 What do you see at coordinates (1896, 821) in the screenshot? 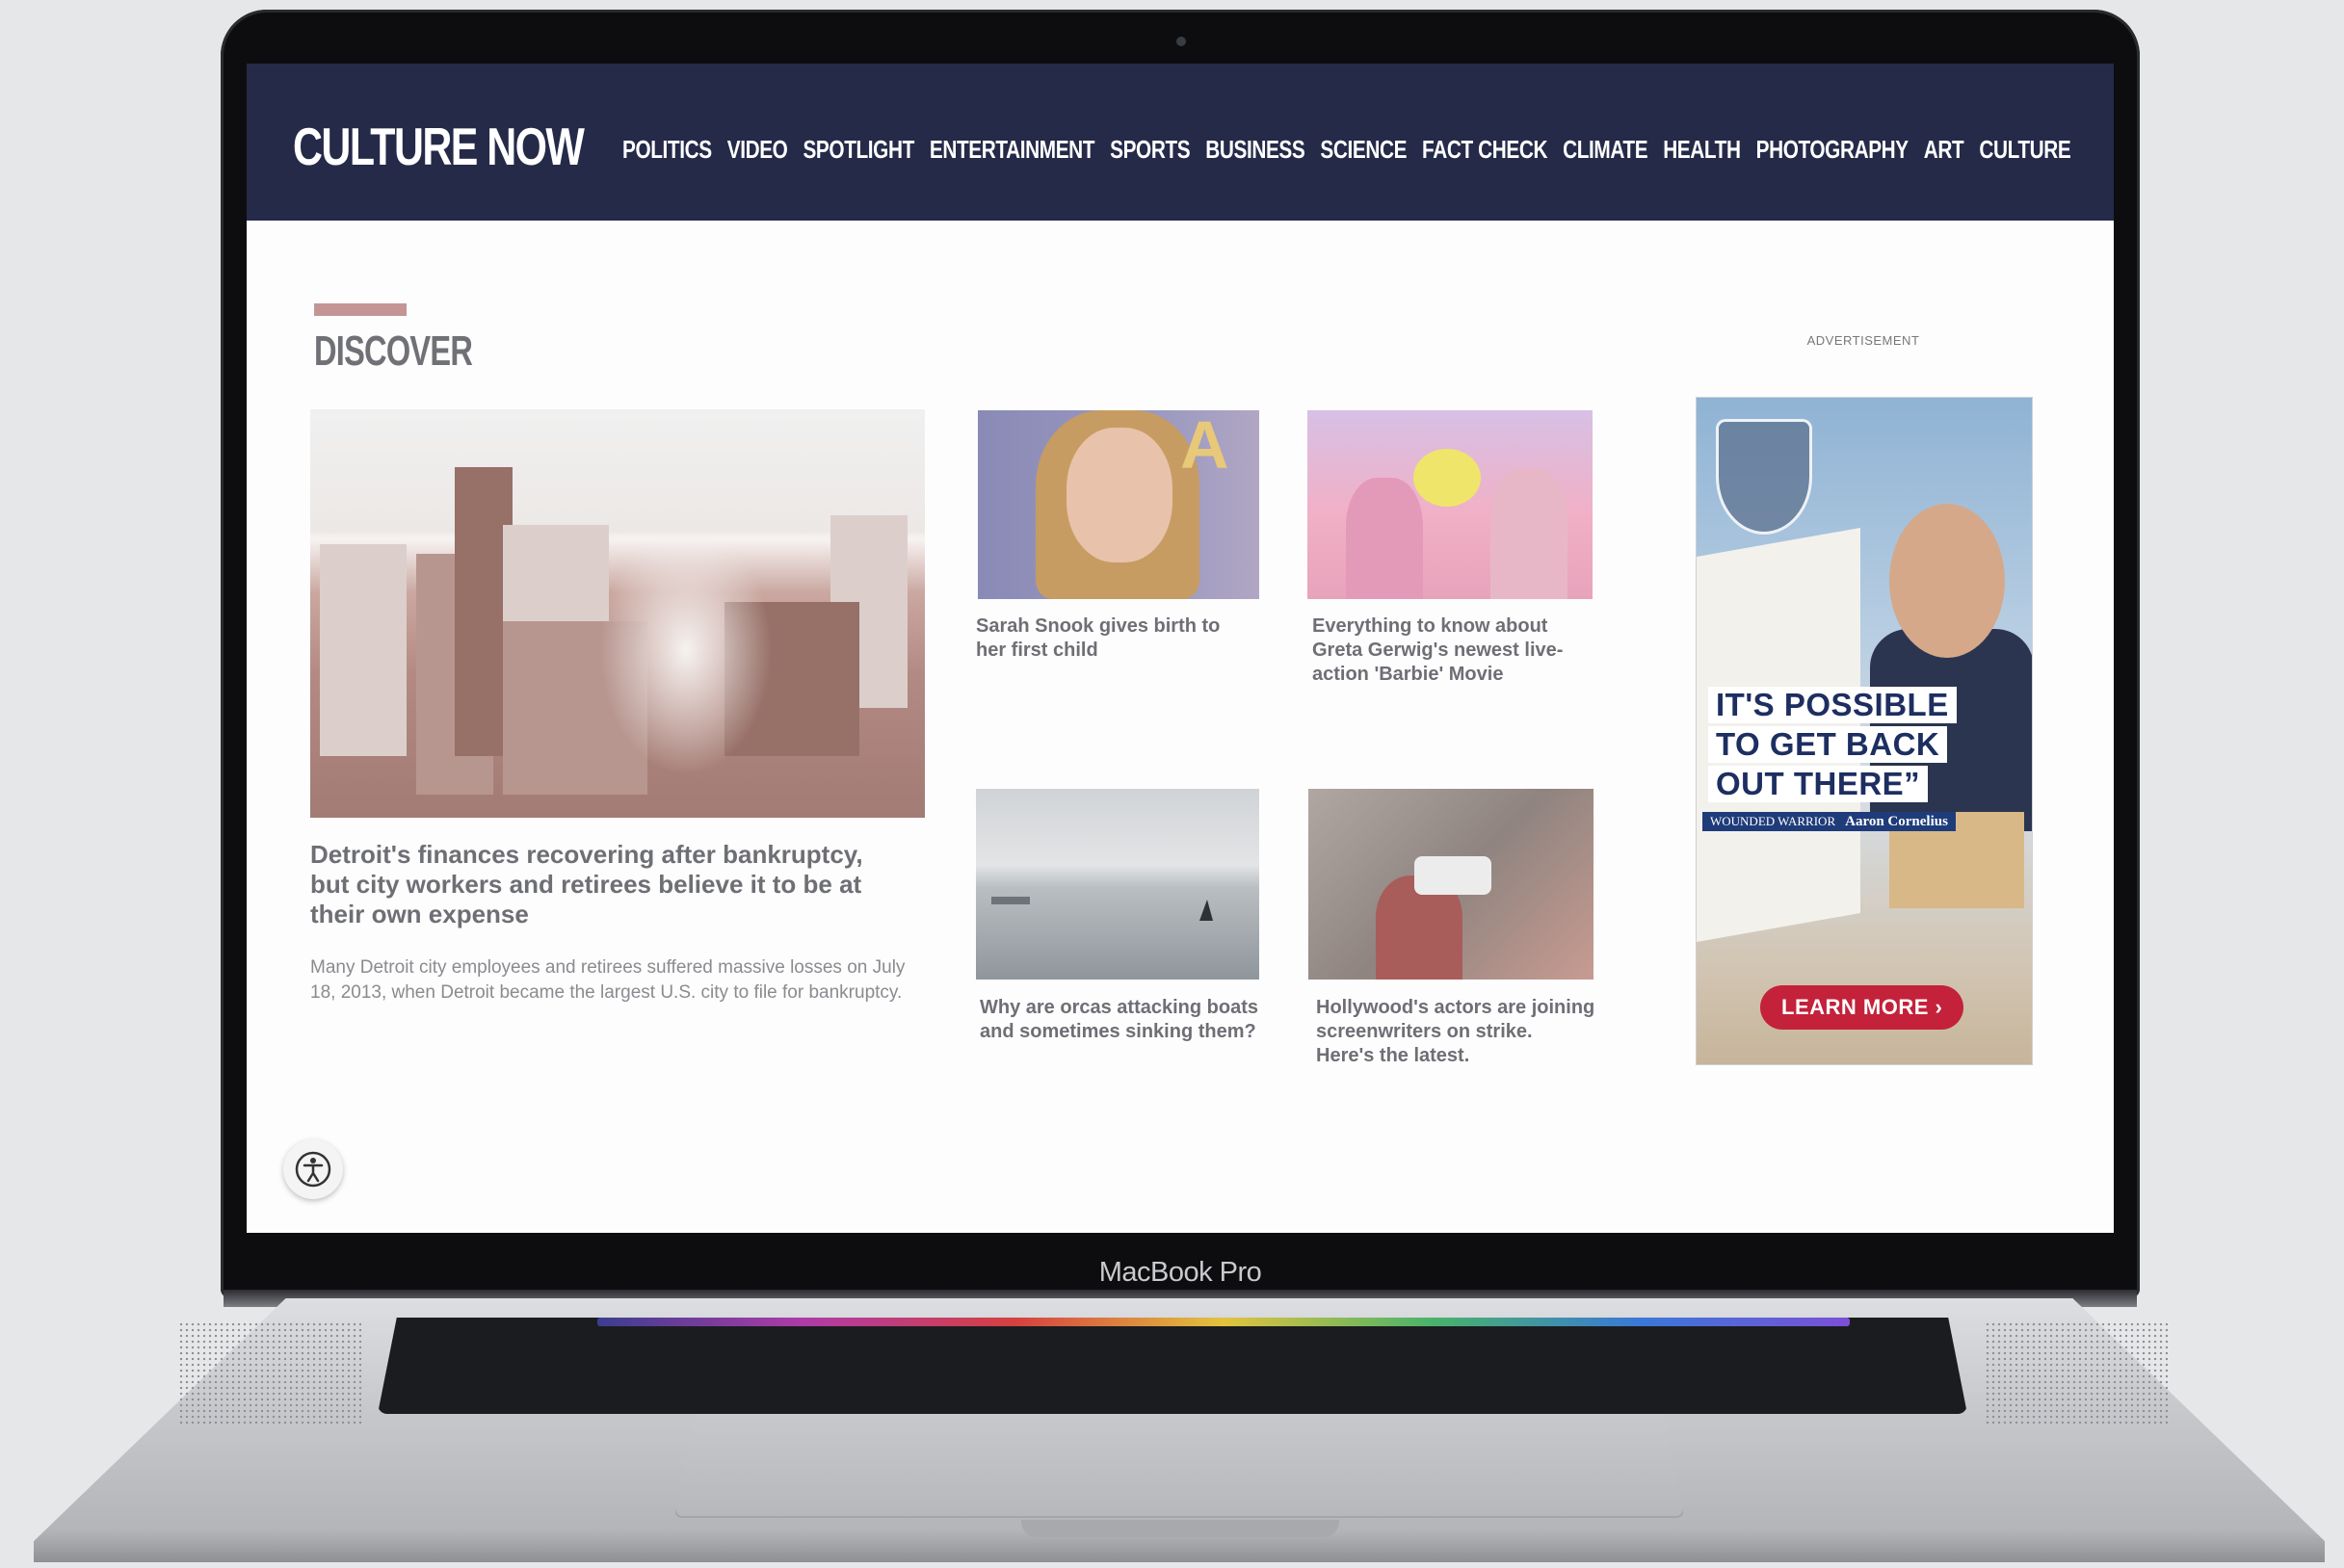
I see `ad-brand-right: Aaron Cornelius` at bounding box center [1896, 821].